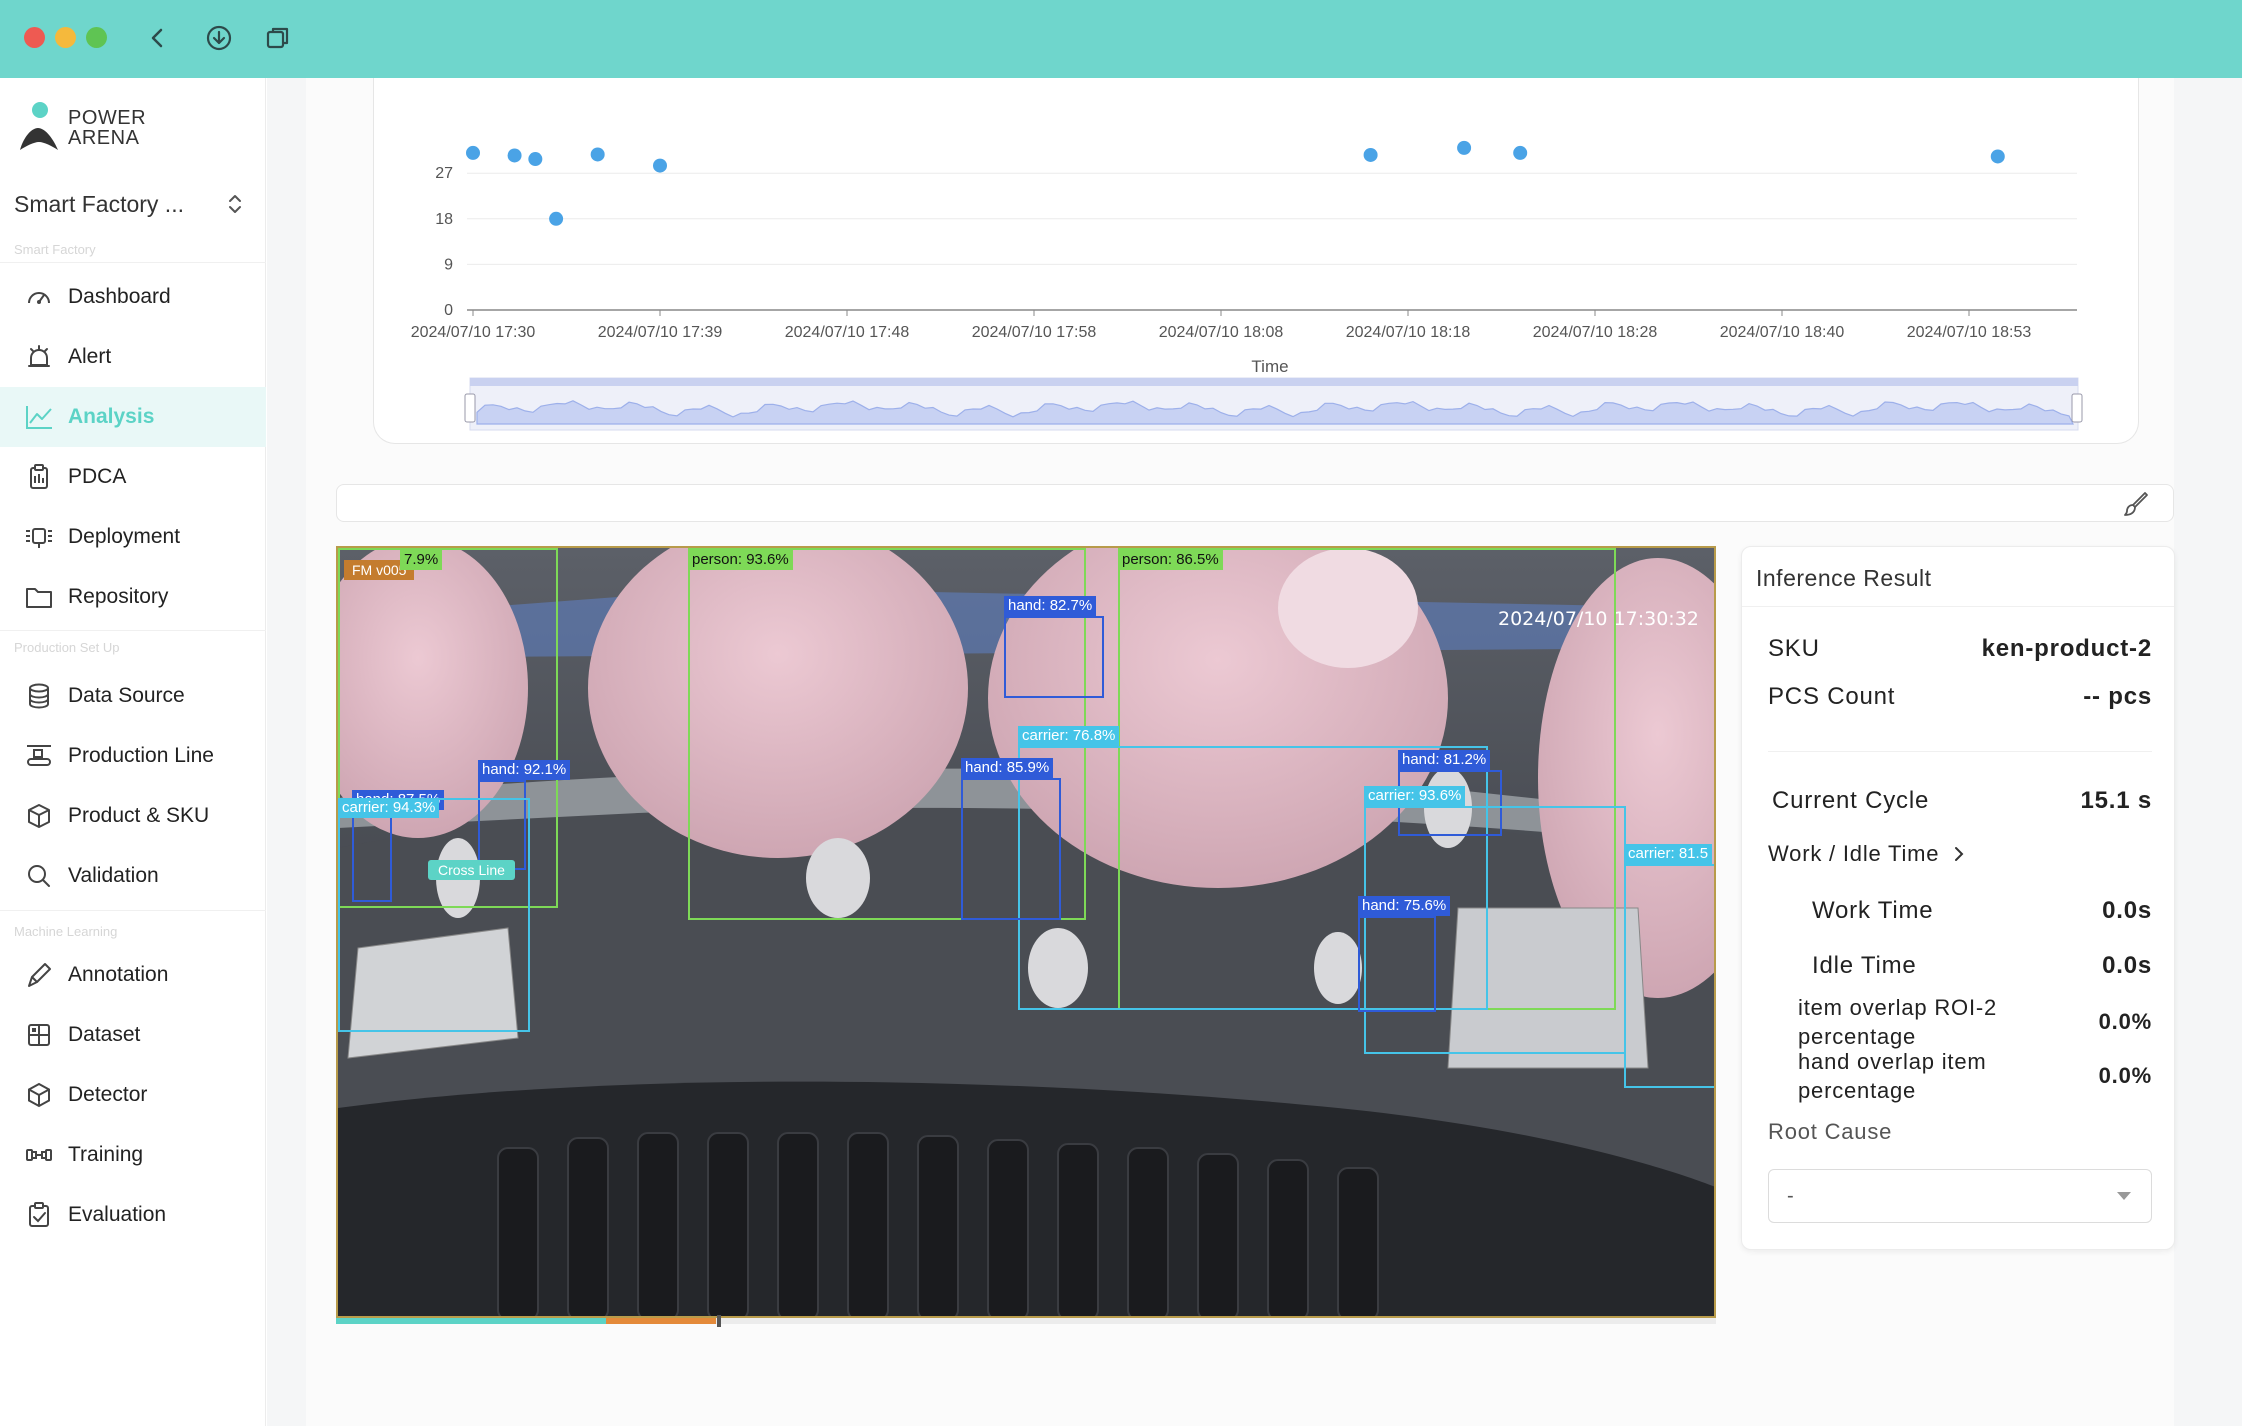 This screenshot has height=1426, width=2242. I want to click on sidebar-item-label: Detector, so click(108, 1094).